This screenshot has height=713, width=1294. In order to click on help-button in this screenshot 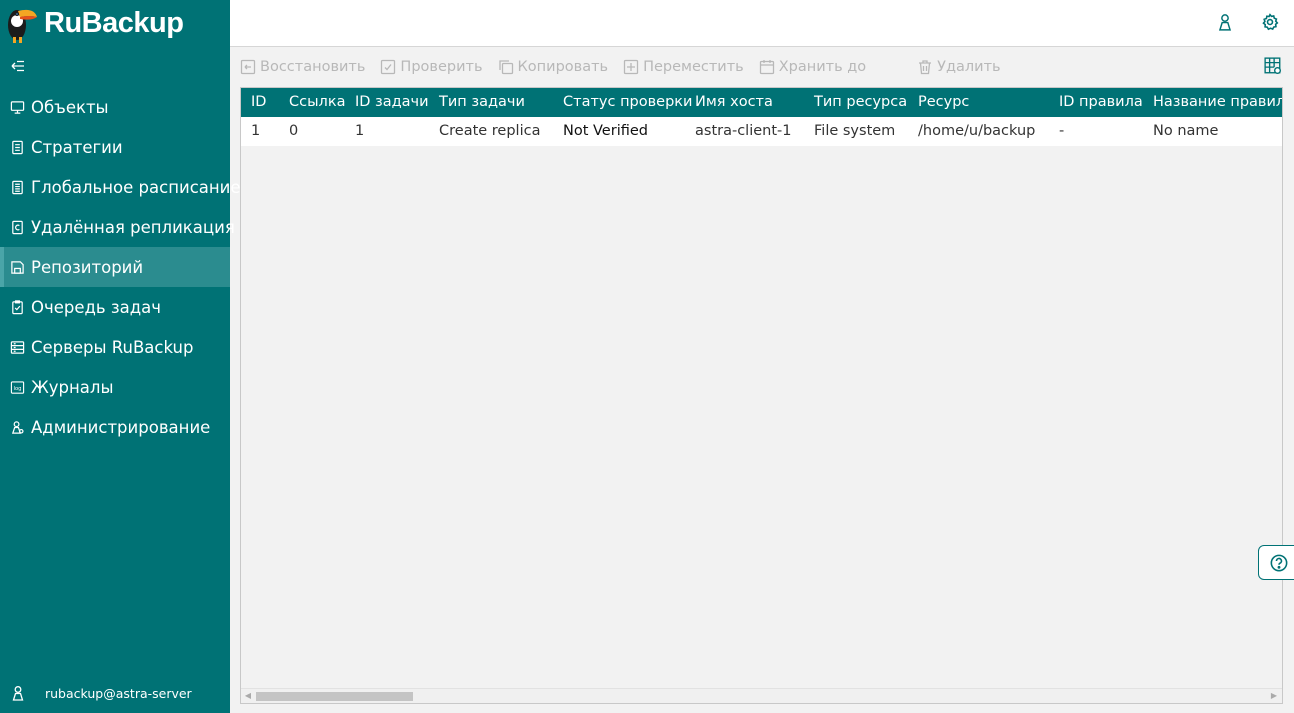, I will do `click(1276, 562)`.